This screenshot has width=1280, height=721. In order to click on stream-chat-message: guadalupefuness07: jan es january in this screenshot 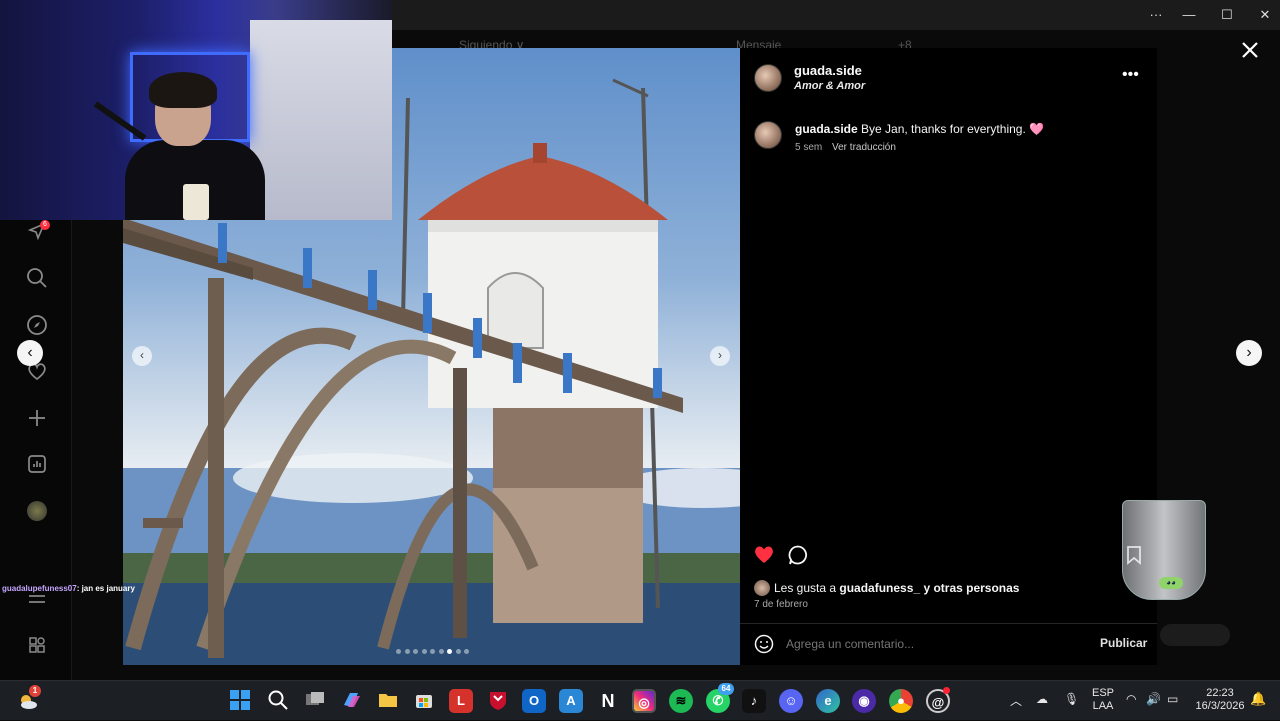, I will do `click(68, 590)`.